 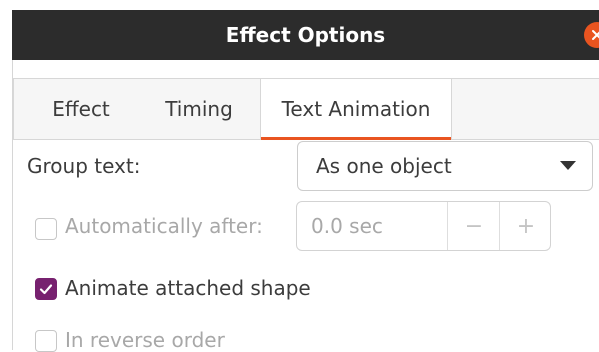 What do you see at coordinates (595, 35) in the screenshot?
I see `close-icon` at bounding box center [595, 35].